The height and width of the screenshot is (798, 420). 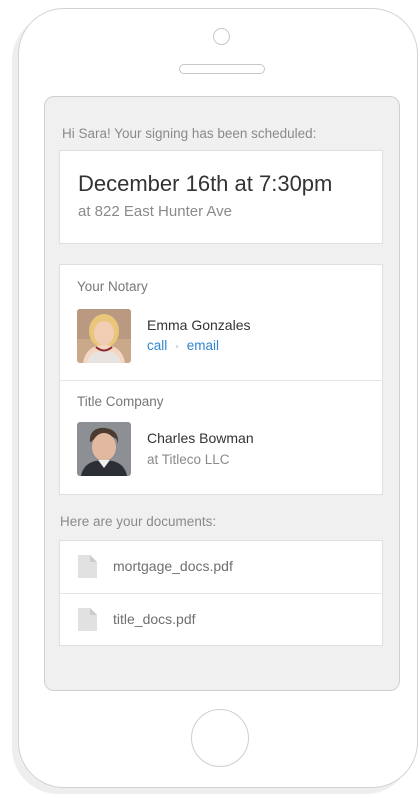 What do you see at coordinates (183, 345) in the screenshot?
I see `notary-contact-links: call • email` at bounding box center [183, 345].